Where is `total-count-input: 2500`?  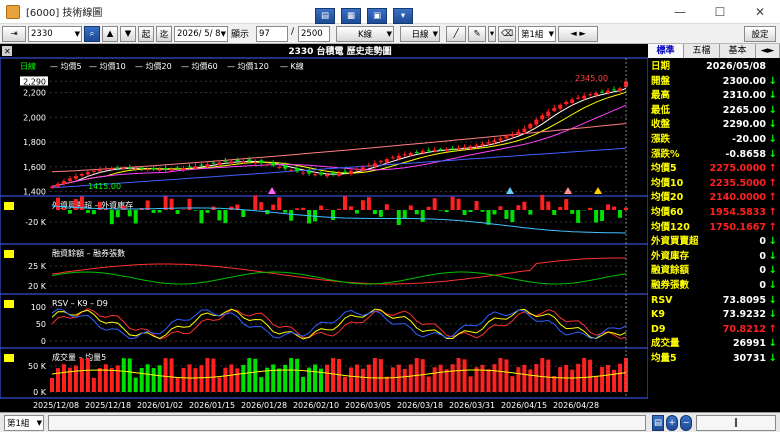 total-count-input: 2500 is located at coordinates (314, 34).